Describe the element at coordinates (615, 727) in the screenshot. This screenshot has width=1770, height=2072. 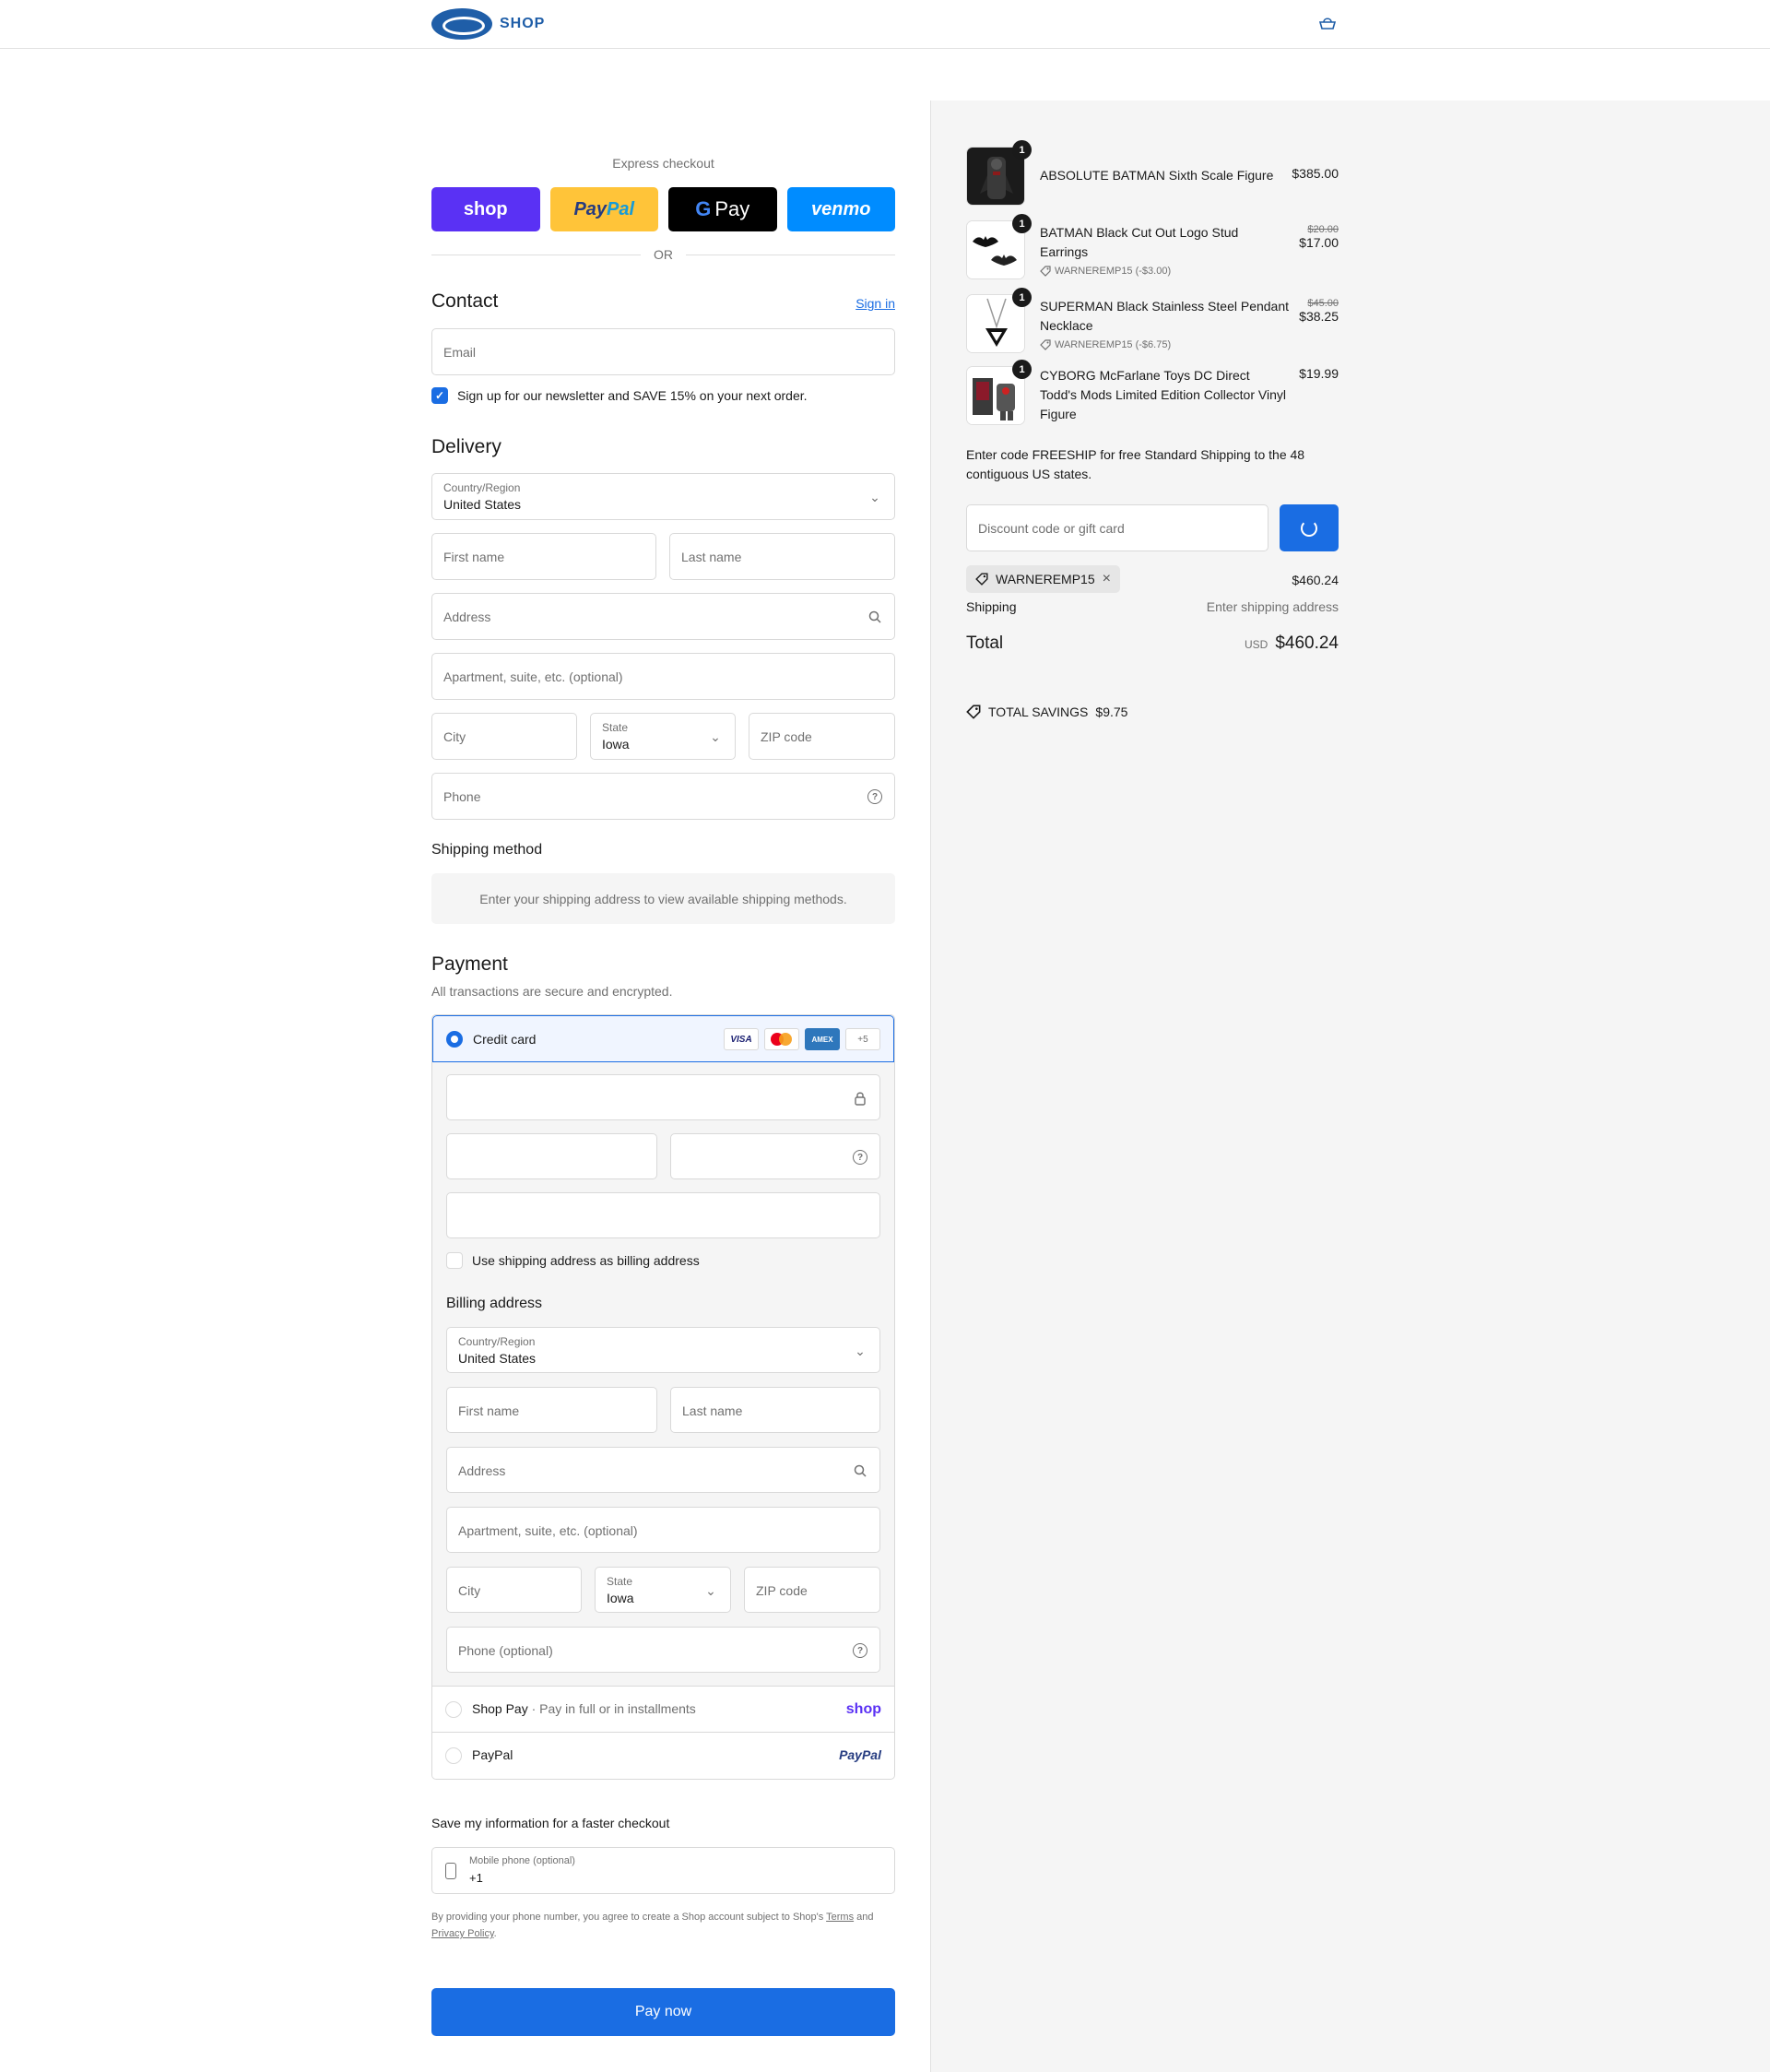
I see `state-label: State` at that location.